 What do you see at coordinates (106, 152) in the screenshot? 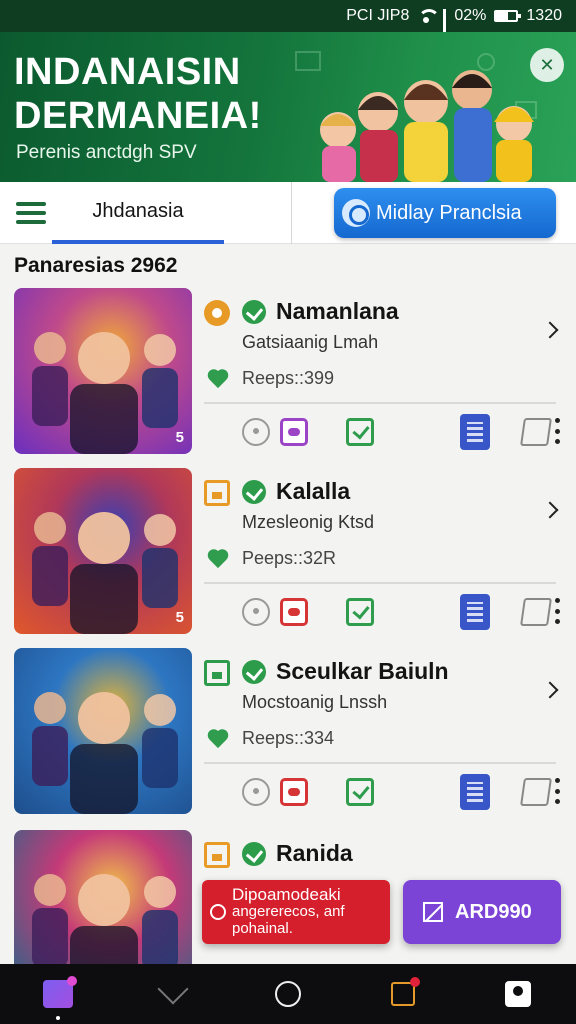
I see `hero-subtitle: Perenis anctdgh SPV` at bounding box center [106, 152].